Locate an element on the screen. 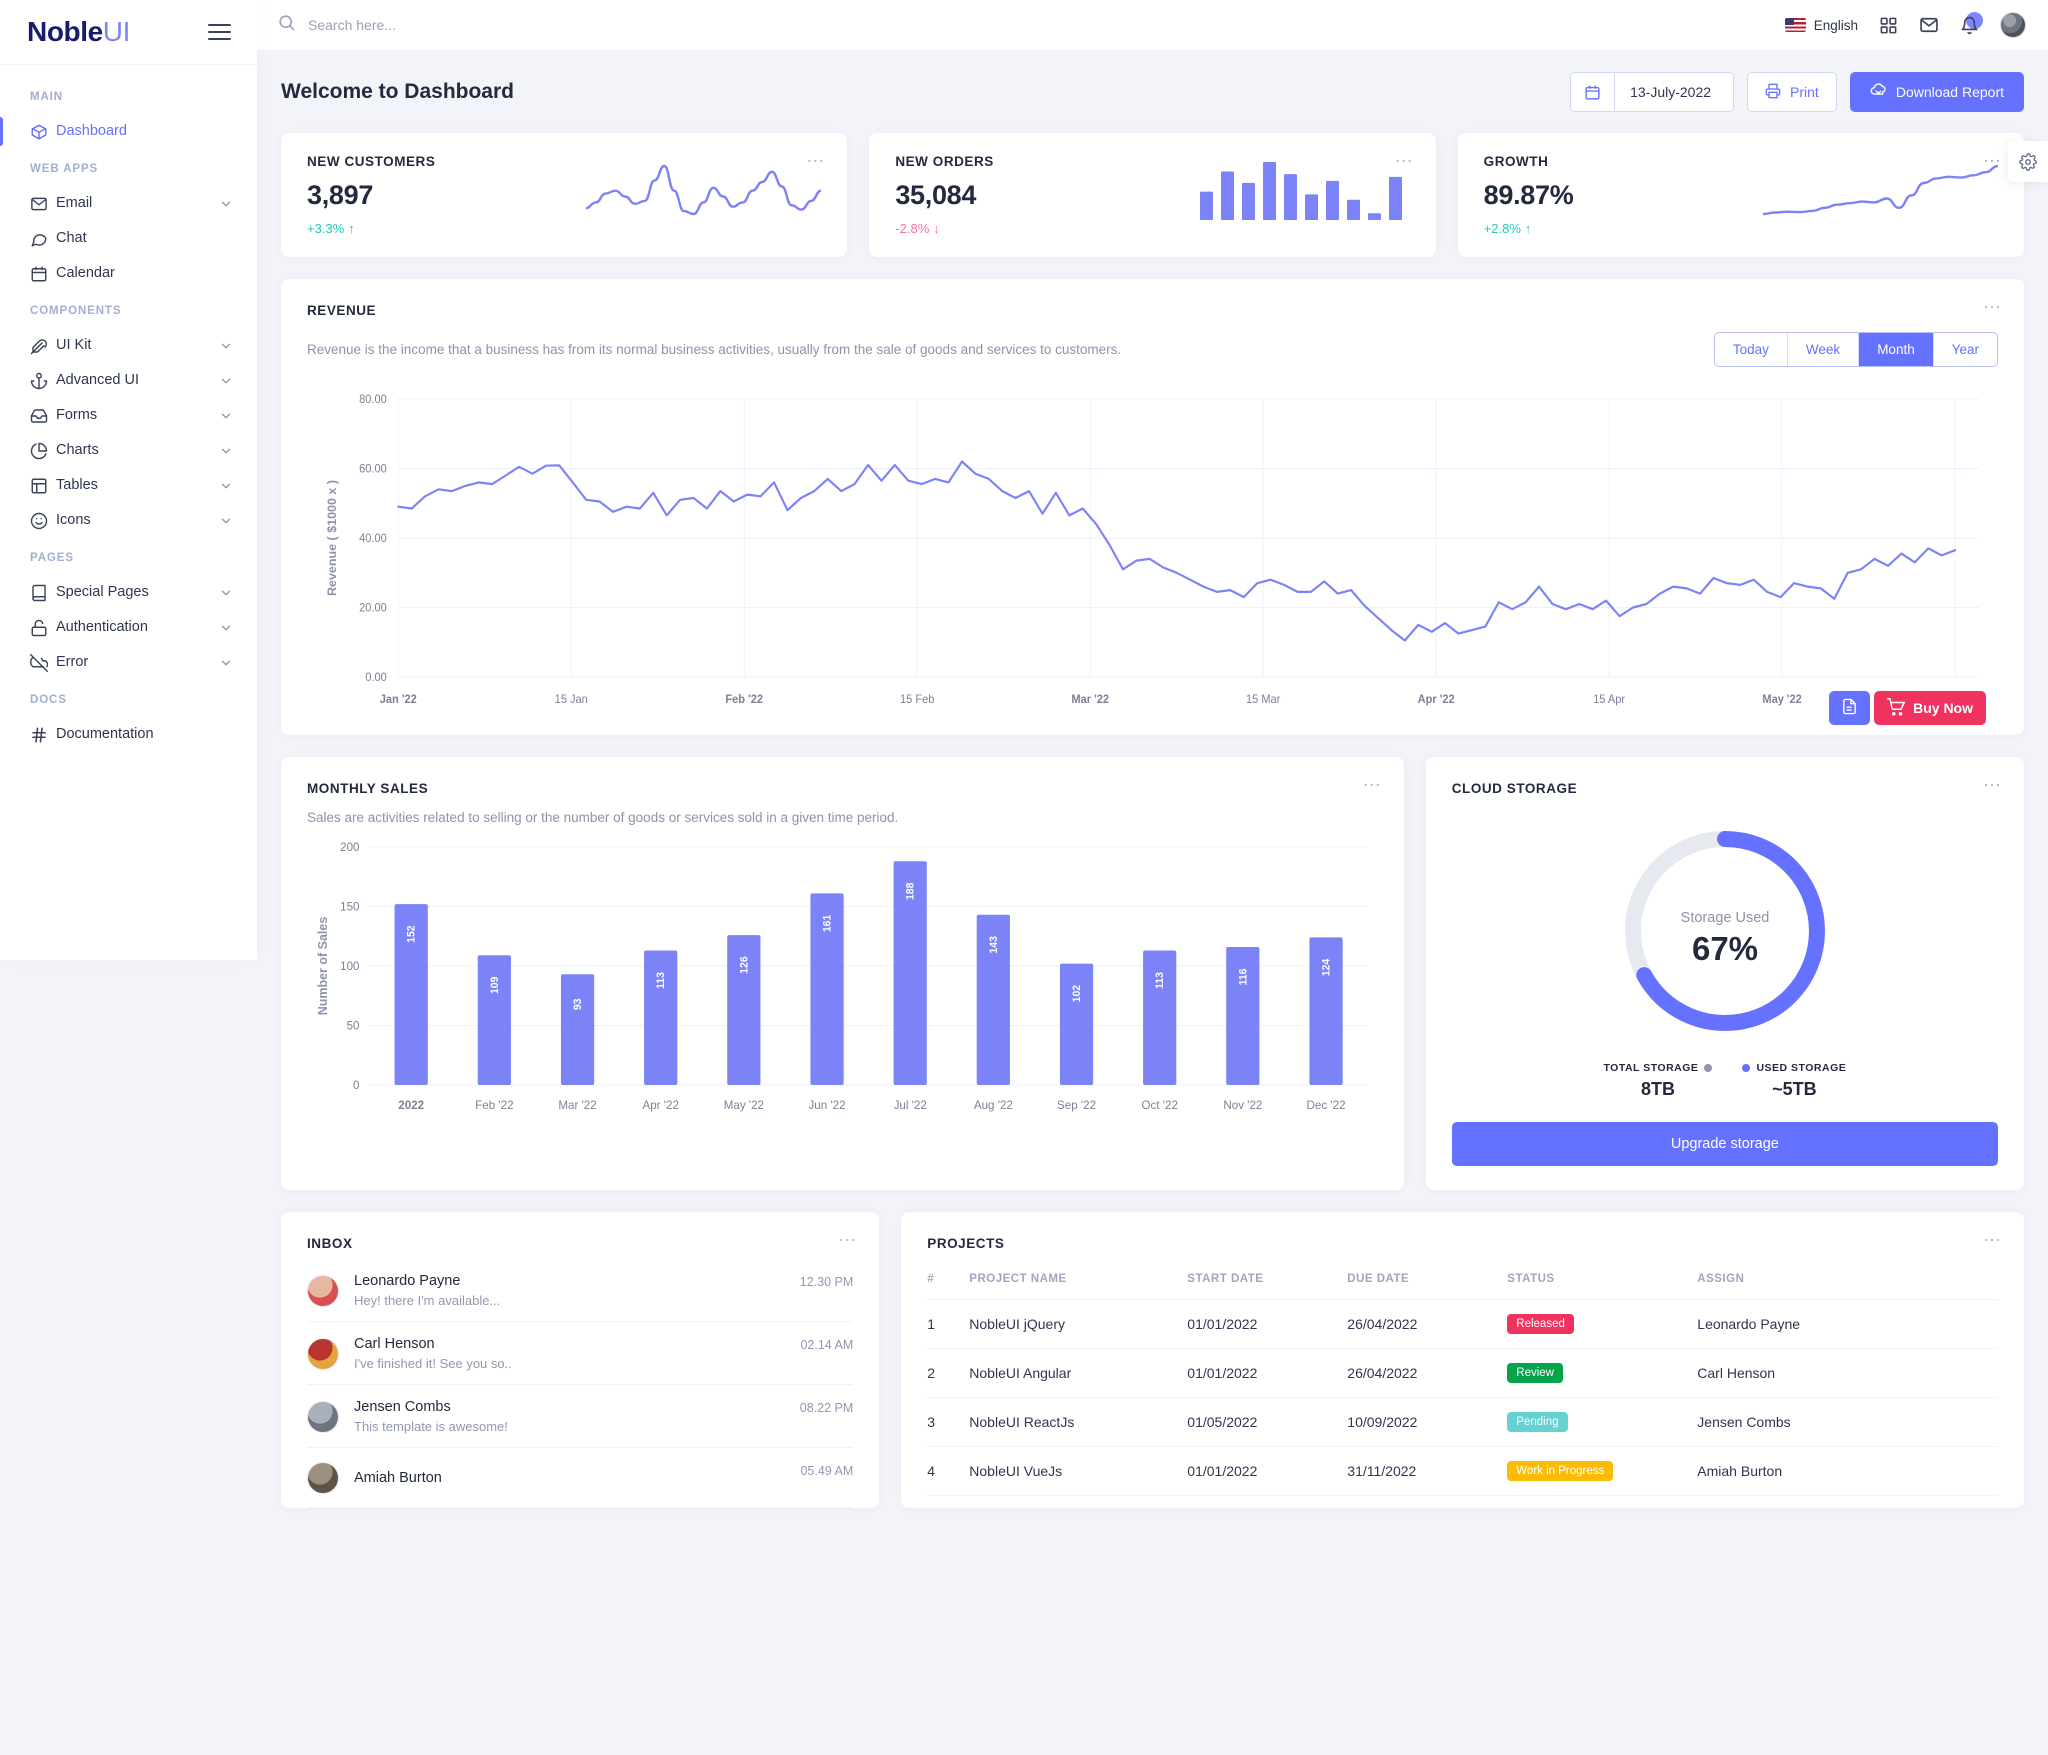  svg-text: 0 is located at coordinates (356, 1086).